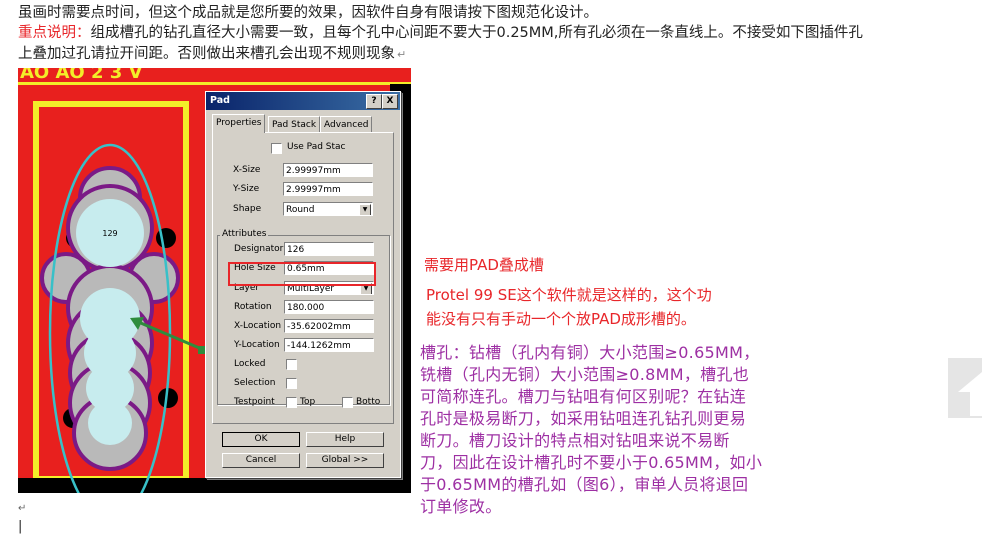  What do you see at coordinates (328, 189) in the screenshot?
I see `y-size-field: 2.99997mm` at bounding box center [328, 189].